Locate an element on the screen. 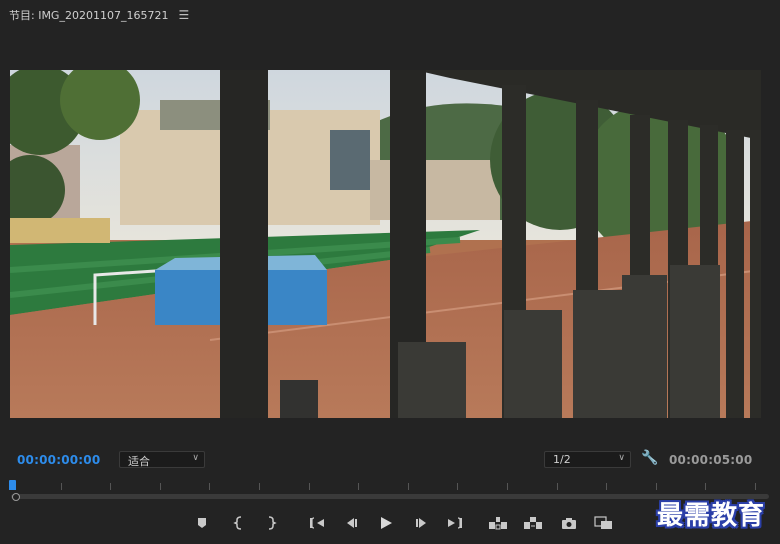  lift-icon is located at coordinates (498, 523).